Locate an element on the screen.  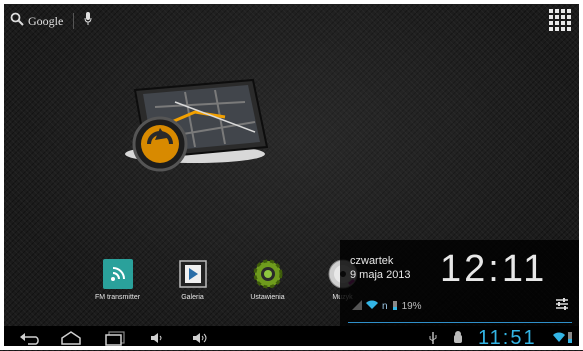
status-row: n 19% is located at coordinates (387, 306).